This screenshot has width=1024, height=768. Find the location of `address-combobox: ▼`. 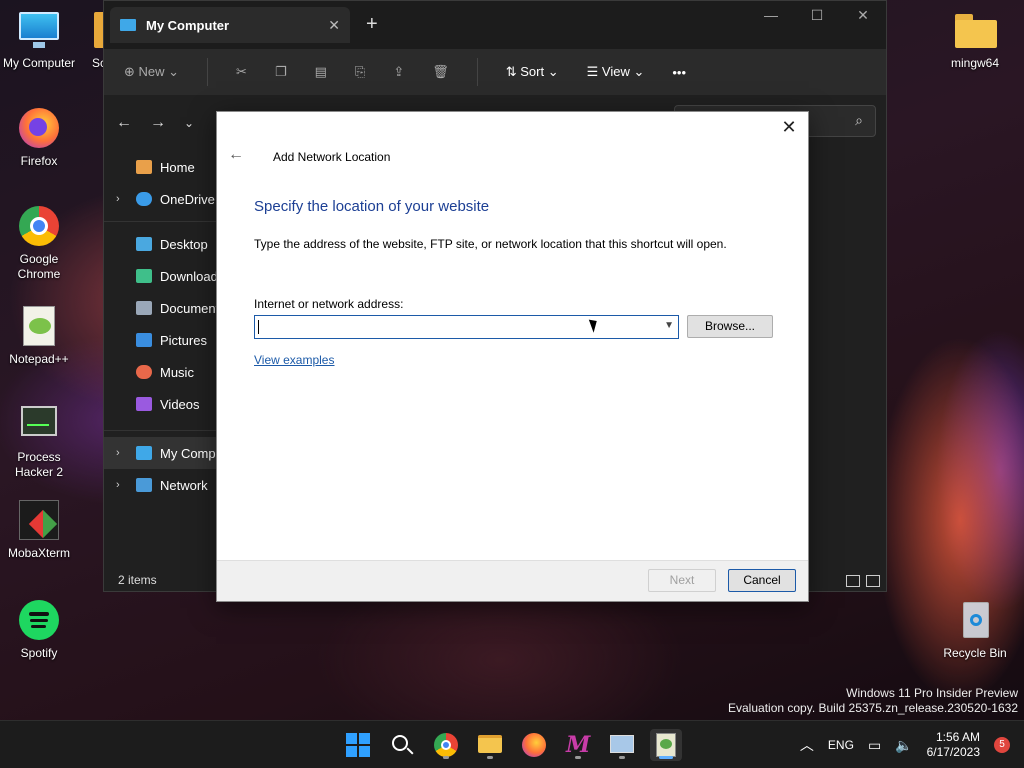

address-combobox: ▼ is located at coordinates (466, 327).